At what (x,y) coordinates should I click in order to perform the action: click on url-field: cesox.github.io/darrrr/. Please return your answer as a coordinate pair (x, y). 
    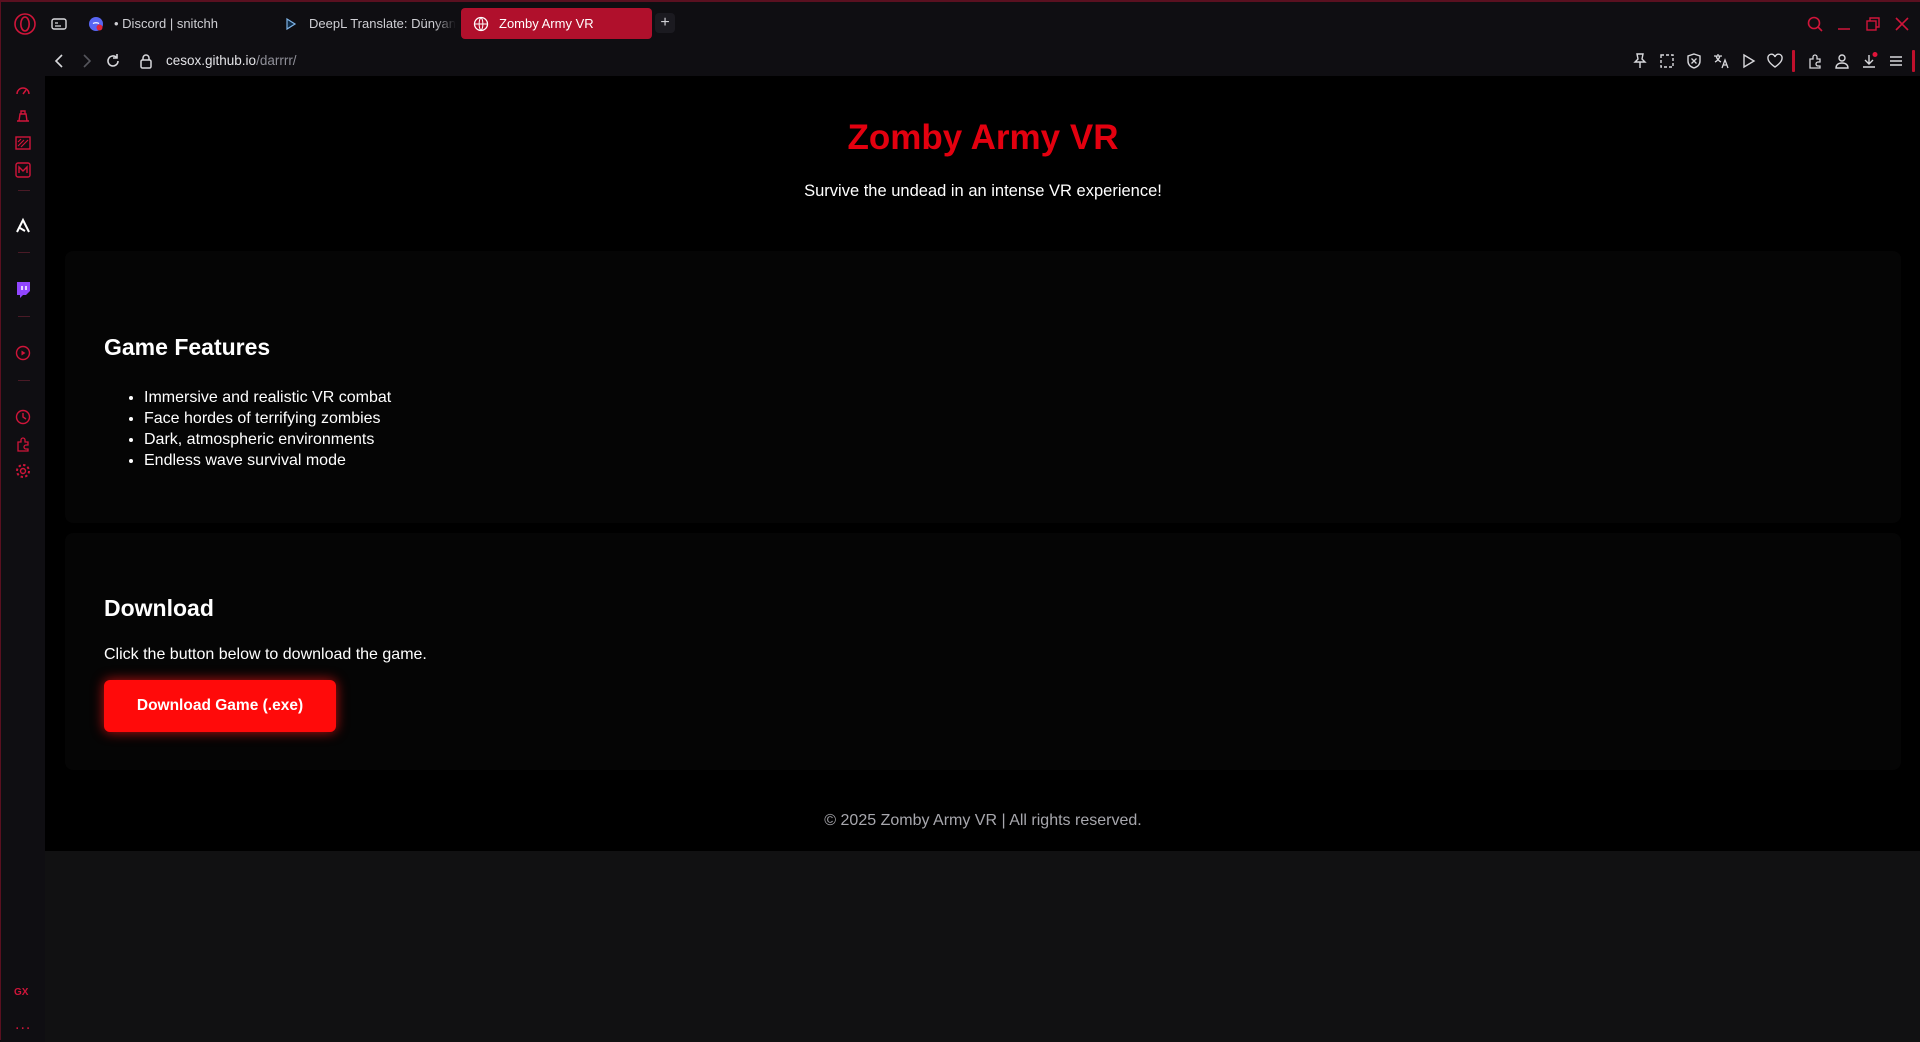
    Looking at the image, I should click on (231, 60).